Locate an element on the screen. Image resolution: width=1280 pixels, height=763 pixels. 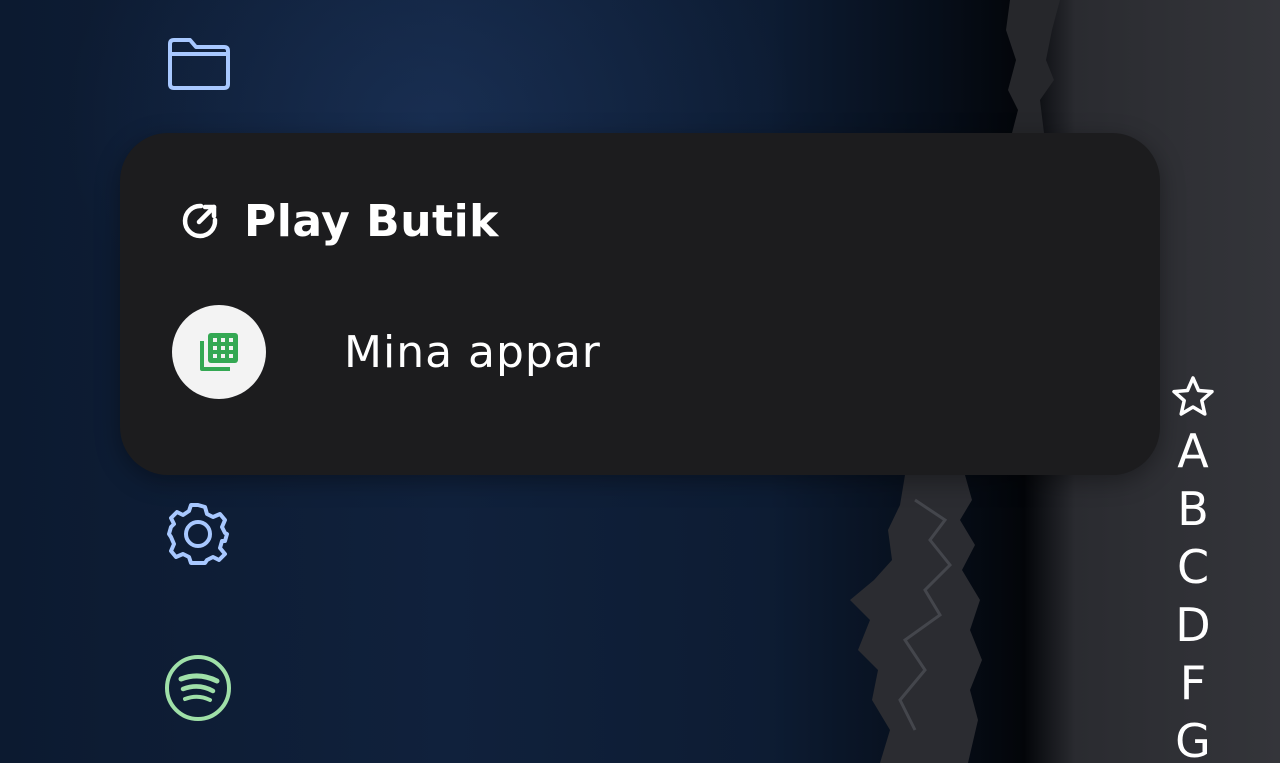
shortcut-label: Mina appar is located at coordinates (472, 352).